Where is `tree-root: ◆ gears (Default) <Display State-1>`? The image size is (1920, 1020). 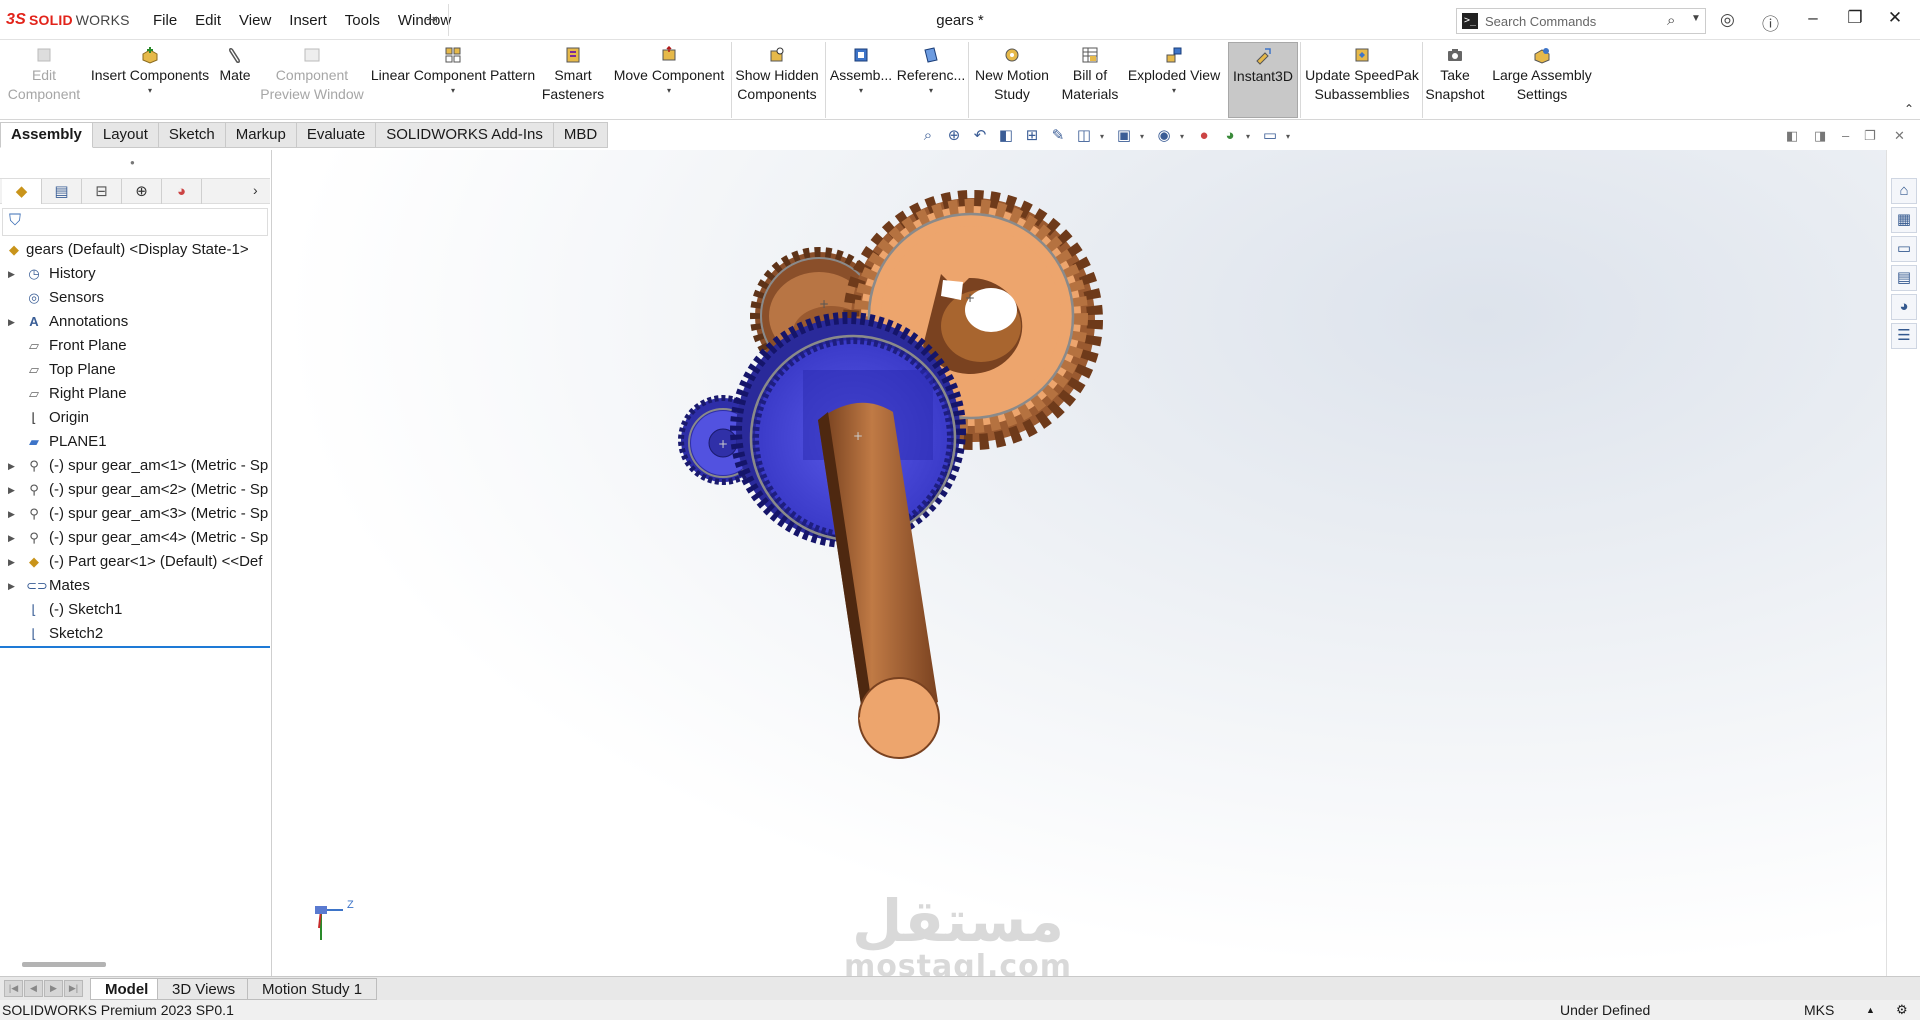
tree-root: ◆ gears (Default) <Display State-1> is located at coordinates (136, 250).